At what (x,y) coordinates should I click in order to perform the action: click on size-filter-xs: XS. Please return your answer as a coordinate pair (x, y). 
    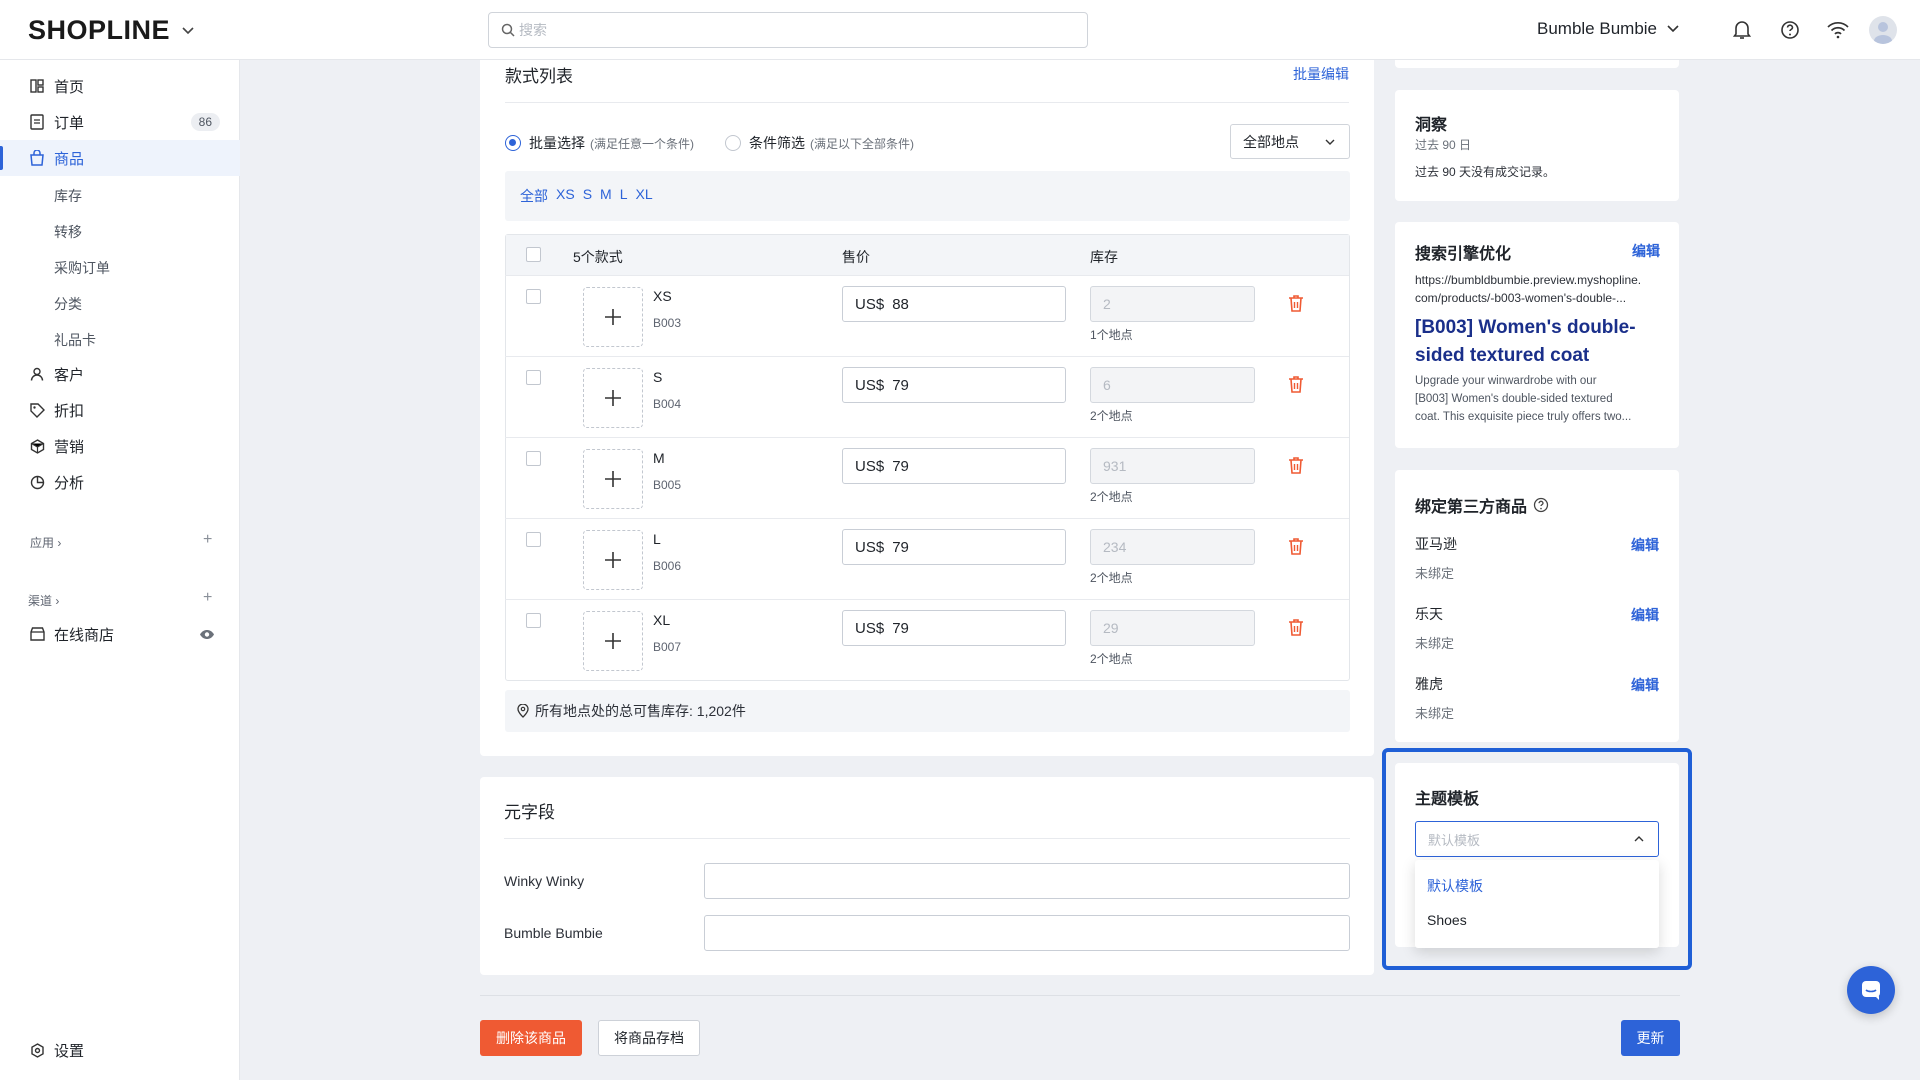
    Looking at the image, I should click on (565, 196).